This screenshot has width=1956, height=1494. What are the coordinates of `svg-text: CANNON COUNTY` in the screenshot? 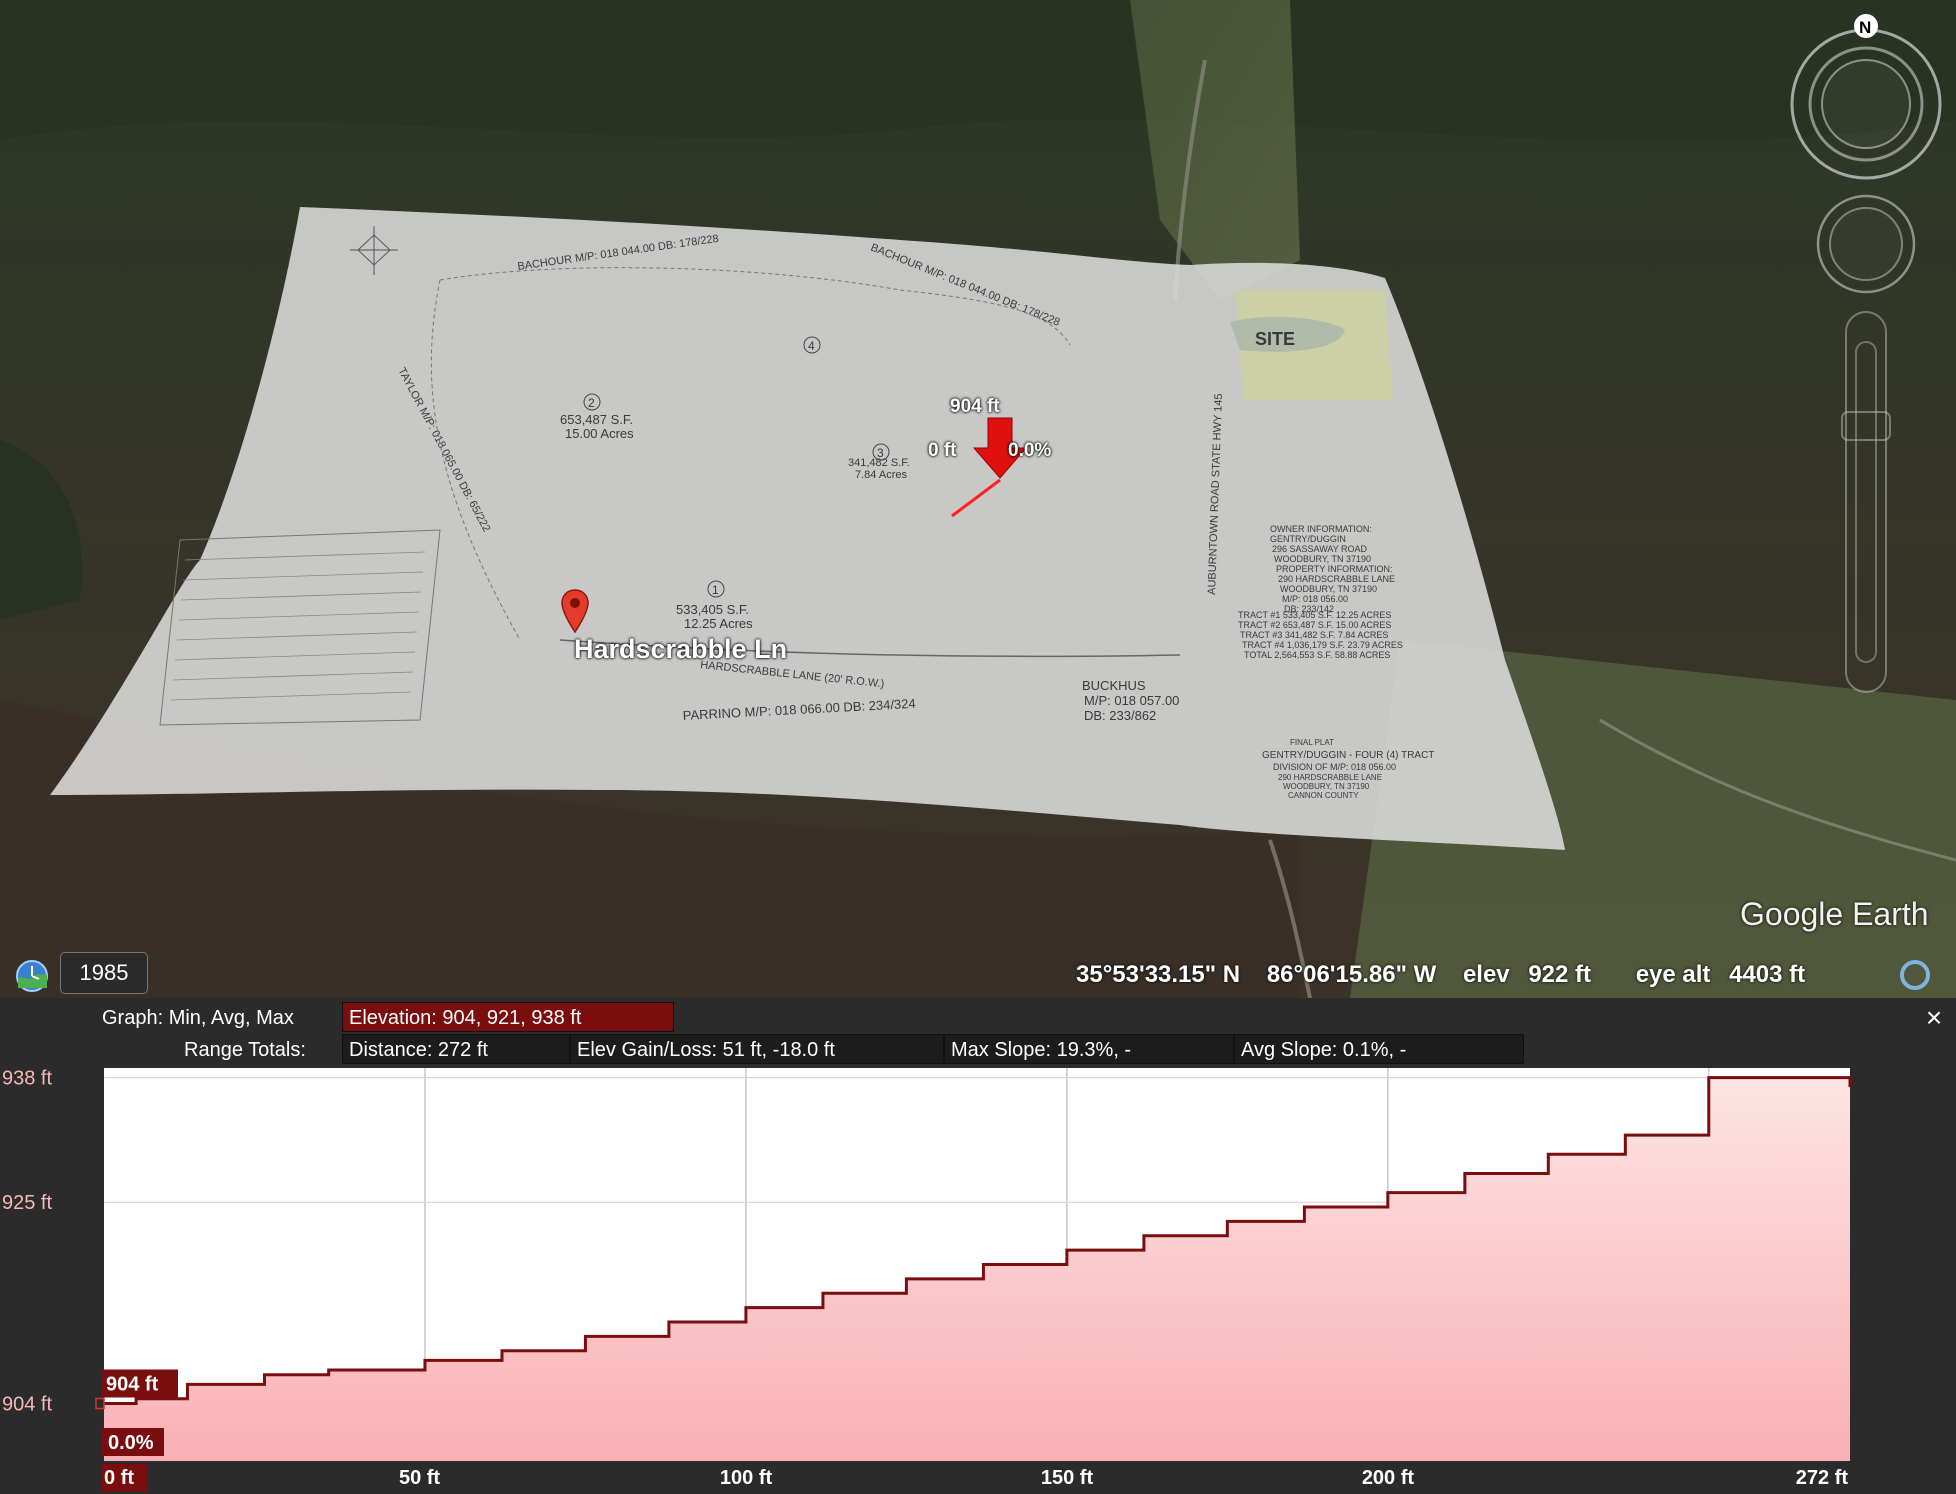 It's located at (1323, 795).